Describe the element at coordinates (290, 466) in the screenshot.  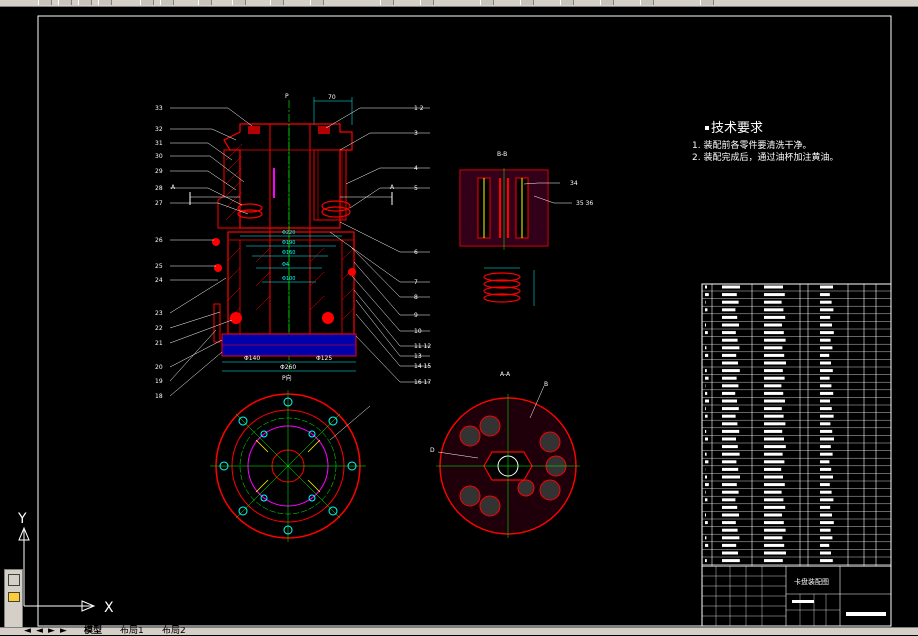
I see `p-direction-view` at that location.